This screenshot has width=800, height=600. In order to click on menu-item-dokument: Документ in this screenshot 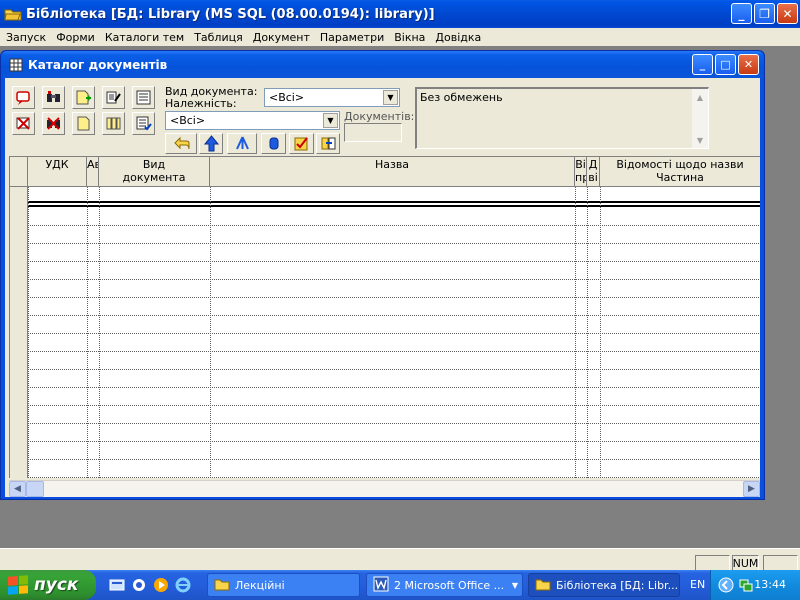, I will do `click(281, 37)`.